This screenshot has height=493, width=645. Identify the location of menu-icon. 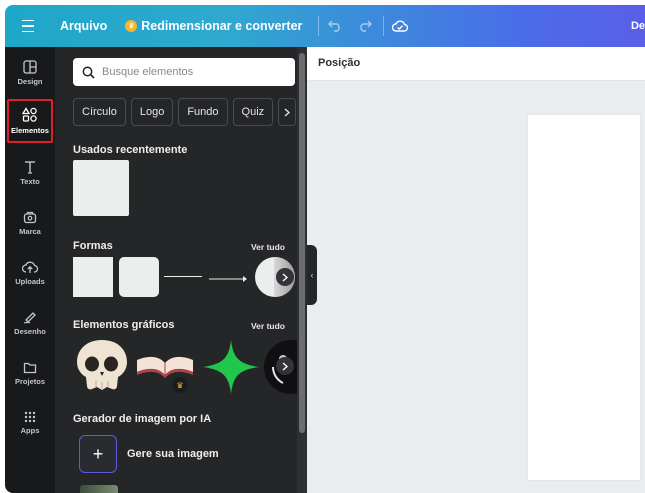
(28, 26).